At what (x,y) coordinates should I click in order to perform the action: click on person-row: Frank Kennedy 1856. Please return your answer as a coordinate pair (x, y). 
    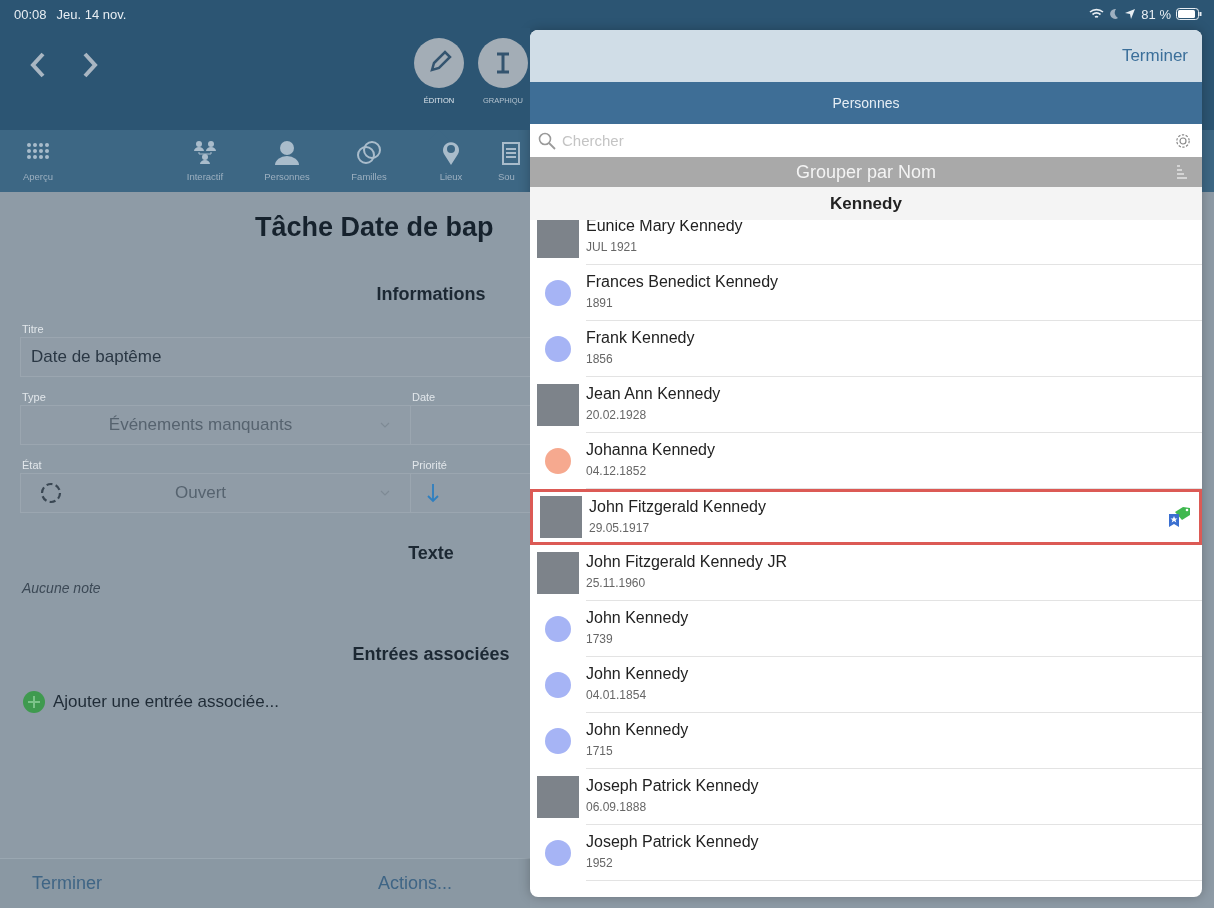
    Looking at the image, I should click on (866, 349).